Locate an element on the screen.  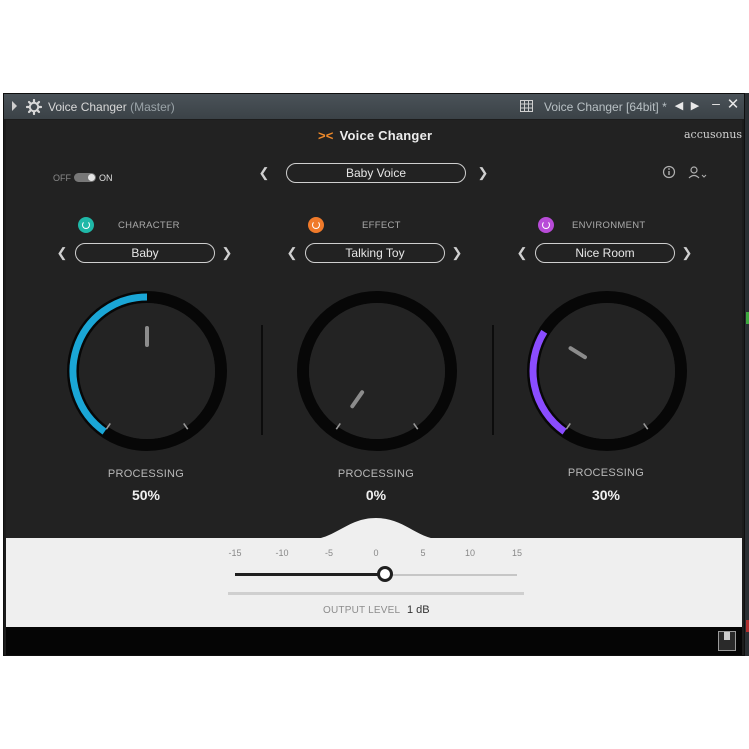
brand-title: >< Voice Changer is located at coordinates (375, 135).